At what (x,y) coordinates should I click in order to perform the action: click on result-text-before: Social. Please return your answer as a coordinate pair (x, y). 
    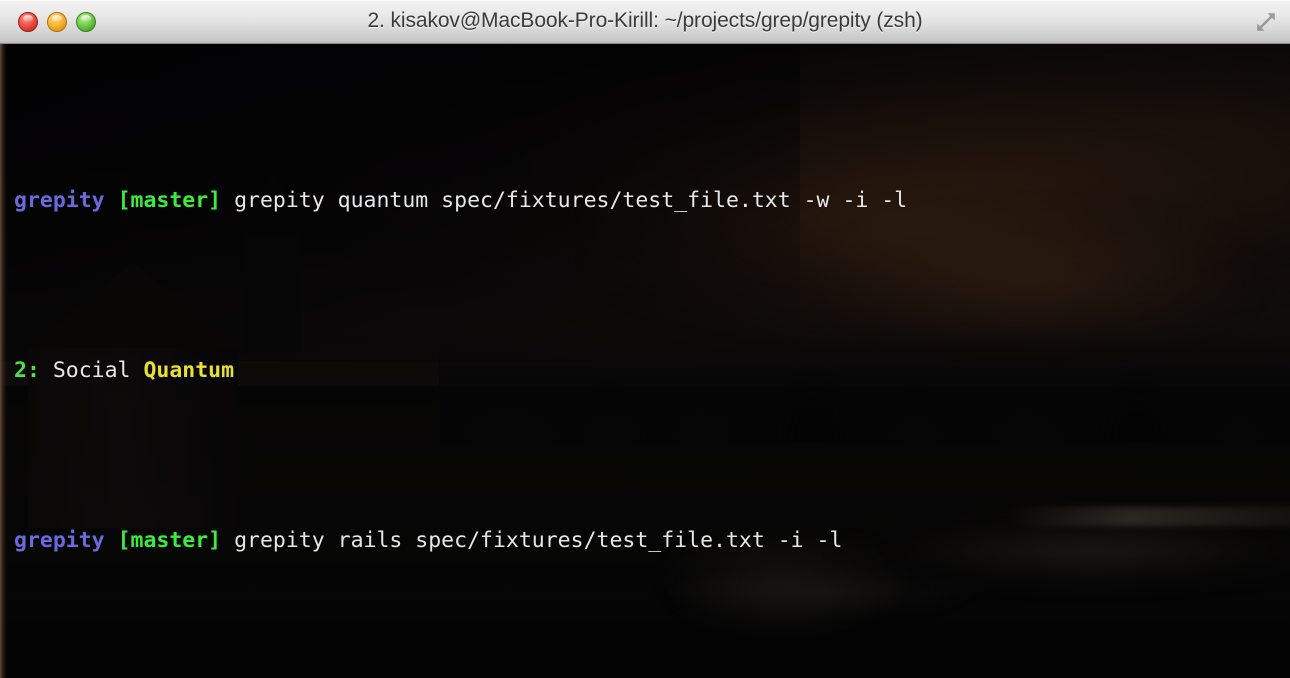
    Looking at the image, I should click on (91, 370).